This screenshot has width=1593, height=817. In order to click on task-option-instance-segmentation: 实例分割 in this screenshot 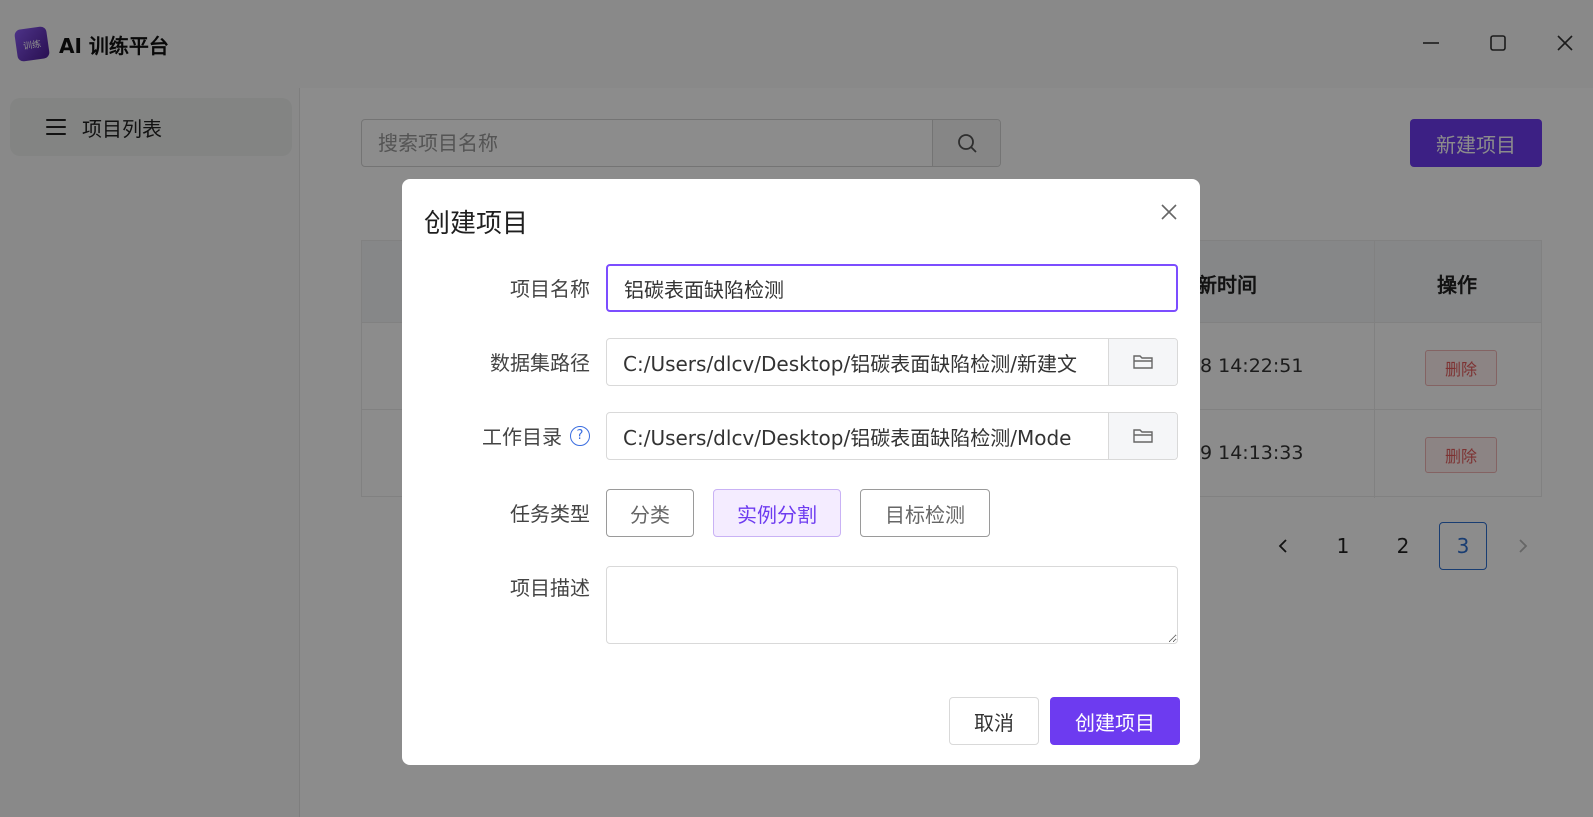, I will do `click(777, 513)`.